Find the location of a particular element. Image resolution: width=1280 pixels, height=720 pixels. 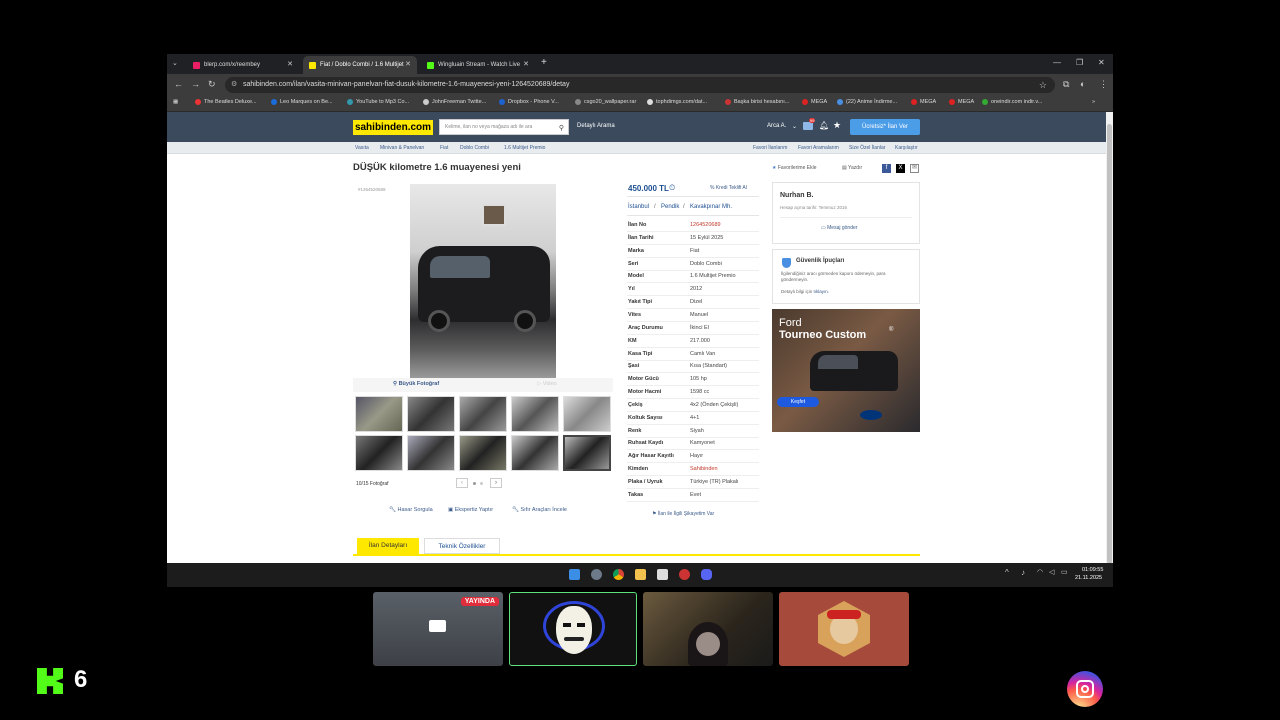

tab-blerp: blerp.com/x/reembey ✕ is located at coordinates (243, 65).